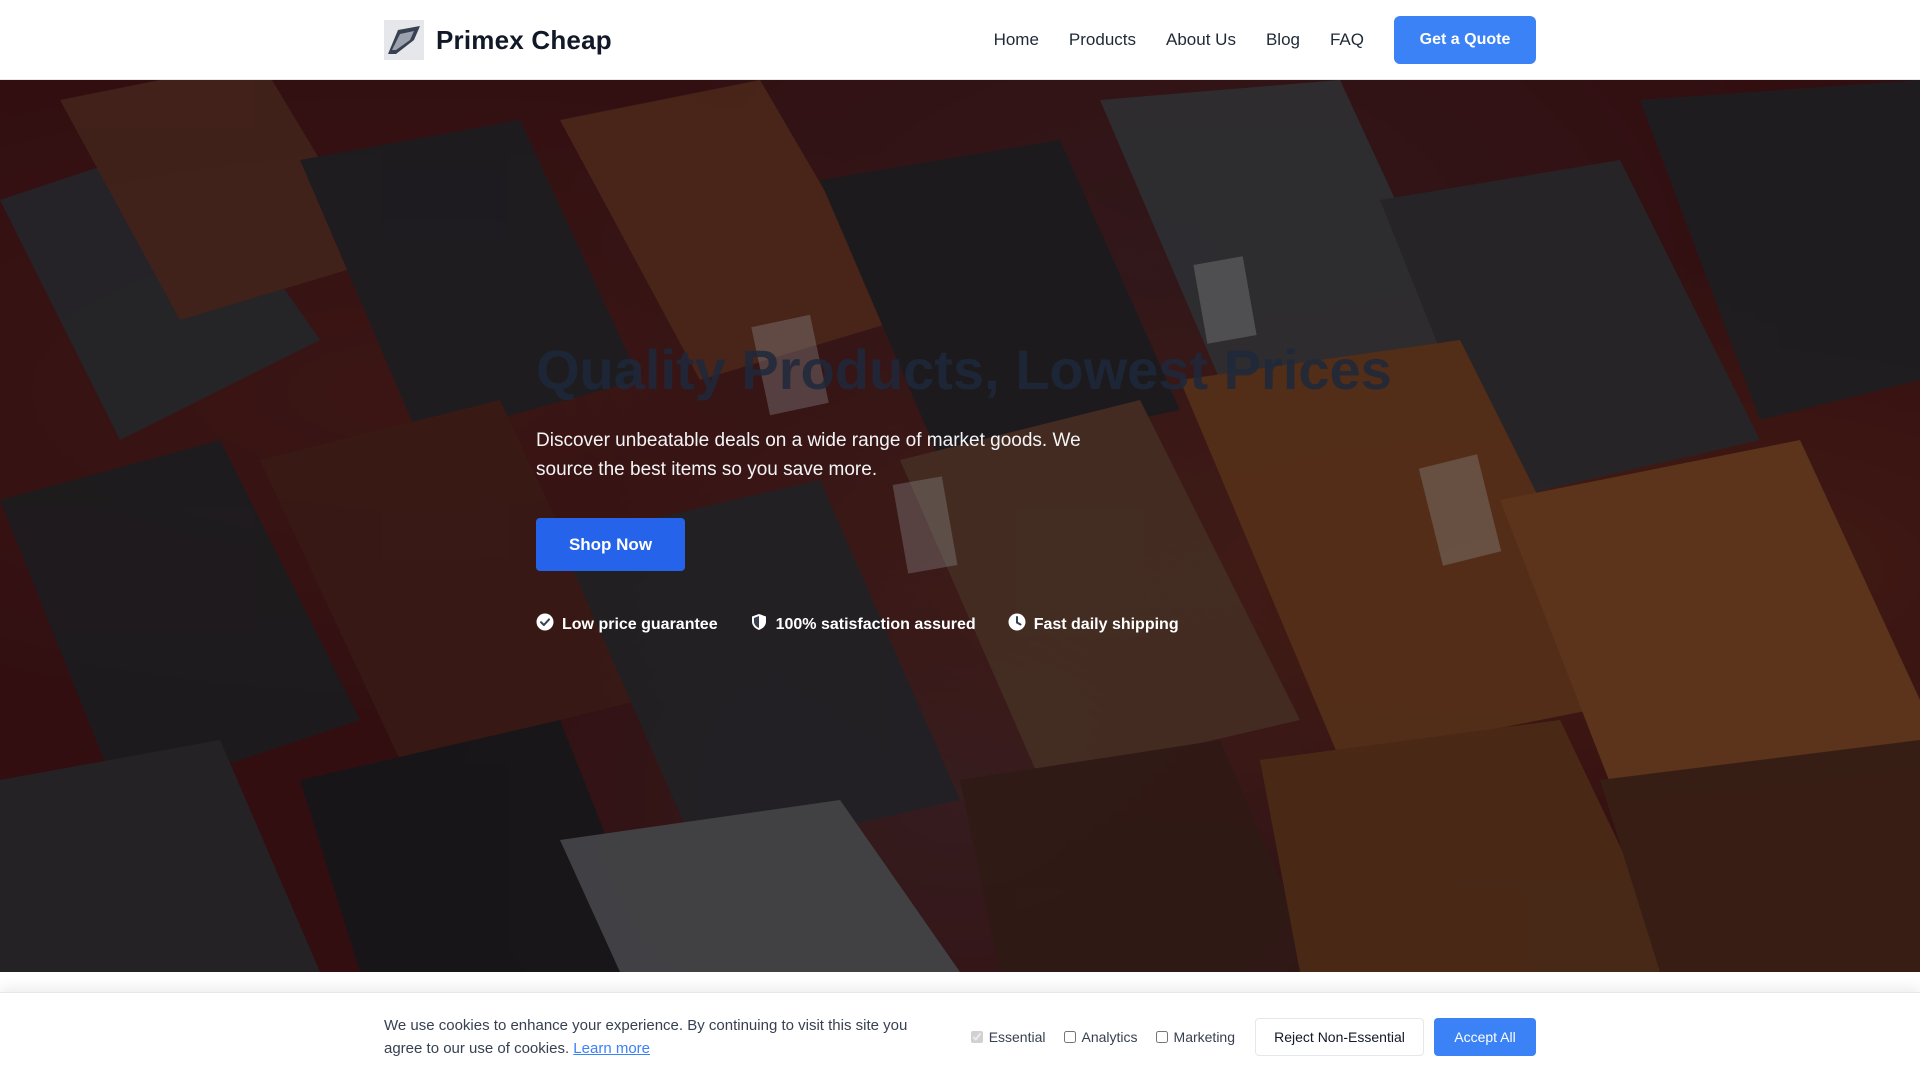  Describe the element at coordinates (524, 39) in the screenshot. I see `brand-name: Primex Cheap` at that location.